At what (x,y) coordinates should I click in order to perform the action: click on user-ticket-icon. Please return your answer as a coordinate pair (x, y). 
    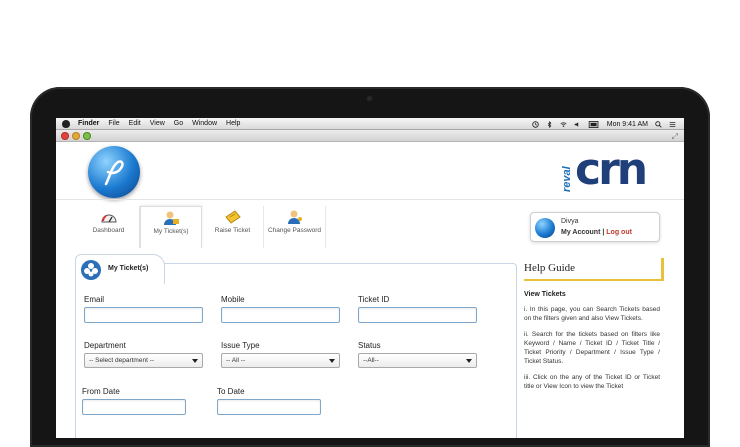
    Looking at the image, I should click on (171, 218).